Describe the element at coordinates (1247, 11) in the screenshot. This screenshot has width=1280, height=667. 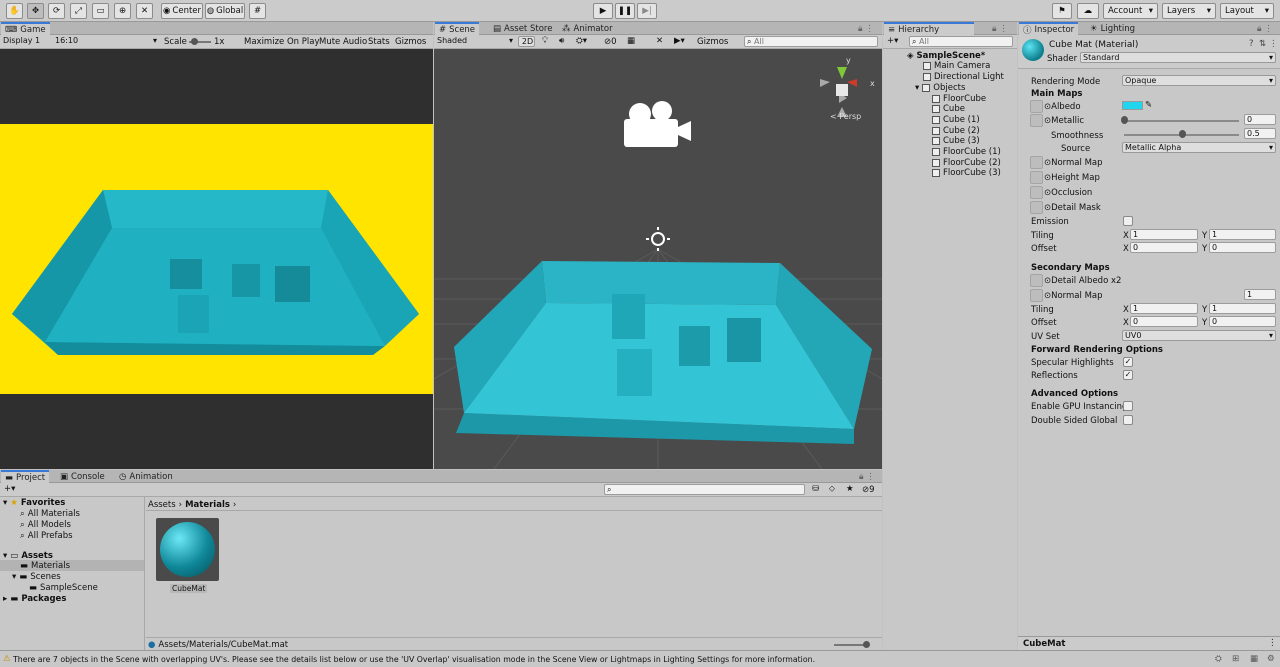
I see `layout-dropdown: Layout ▾` at that location.